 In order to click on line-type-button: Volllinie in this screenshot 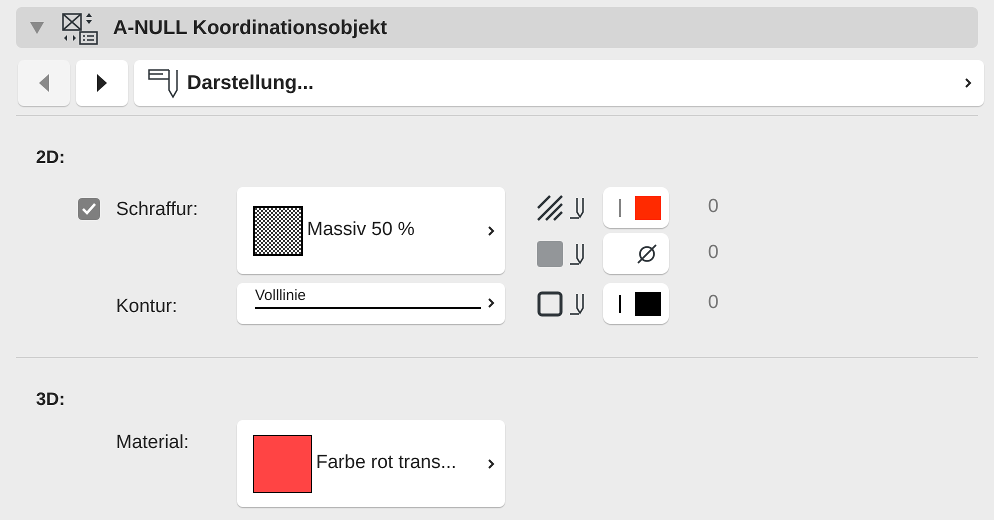, I will do `click(371, 303)`.